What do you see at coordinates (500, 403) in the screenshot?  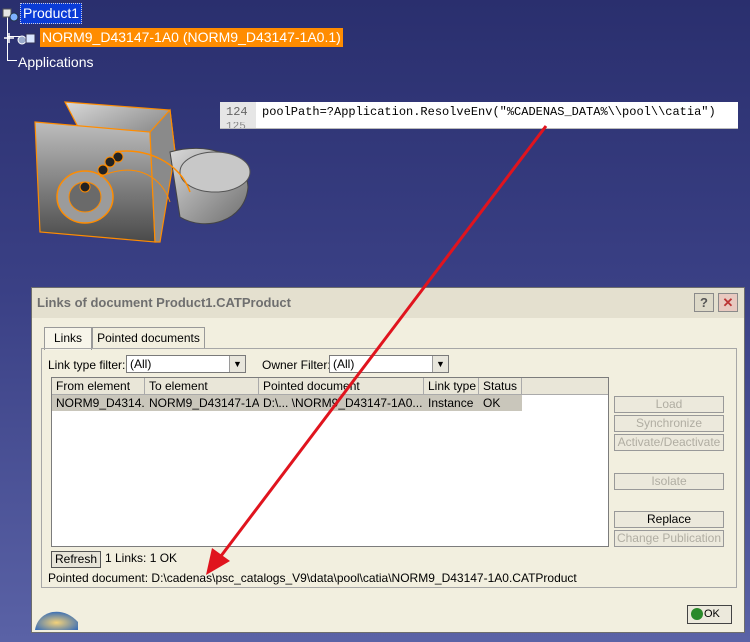 I see `cell-status: OK` at bounding box center [500, 403].